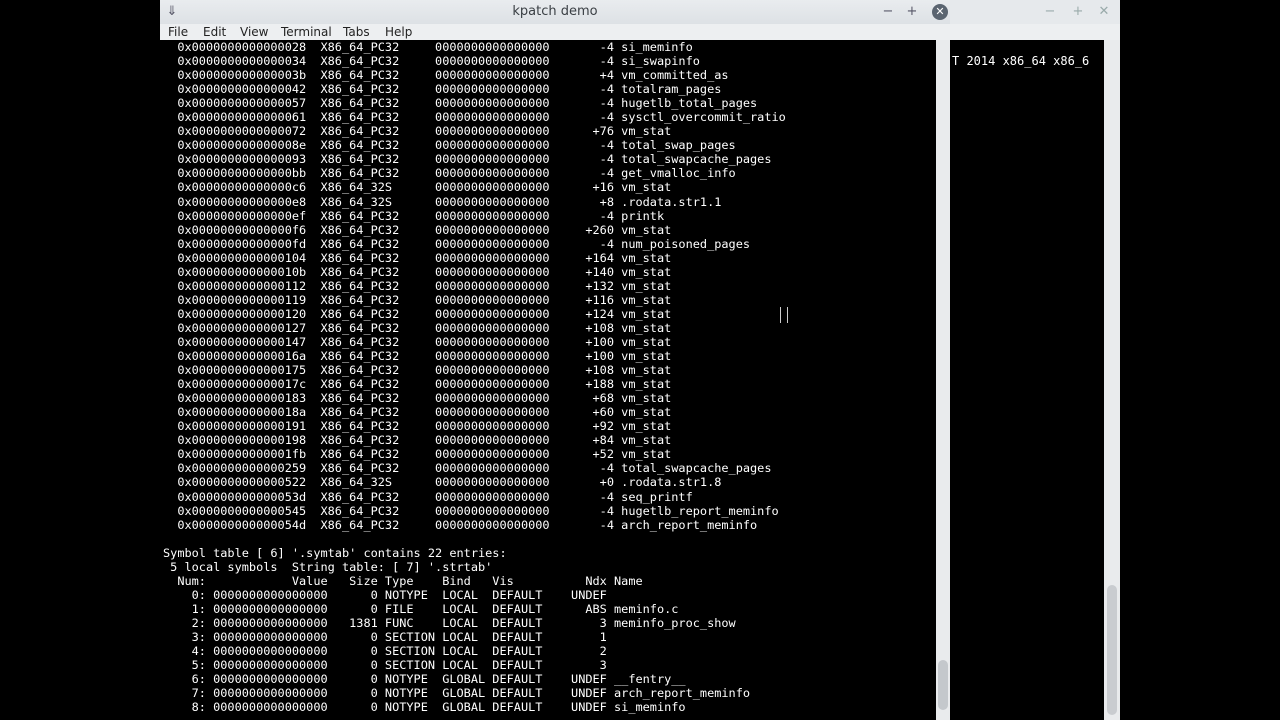  I want to click on background-terminal-window: − + ✕ T 2014 x86_64 x86_6, so click(1034, 360).